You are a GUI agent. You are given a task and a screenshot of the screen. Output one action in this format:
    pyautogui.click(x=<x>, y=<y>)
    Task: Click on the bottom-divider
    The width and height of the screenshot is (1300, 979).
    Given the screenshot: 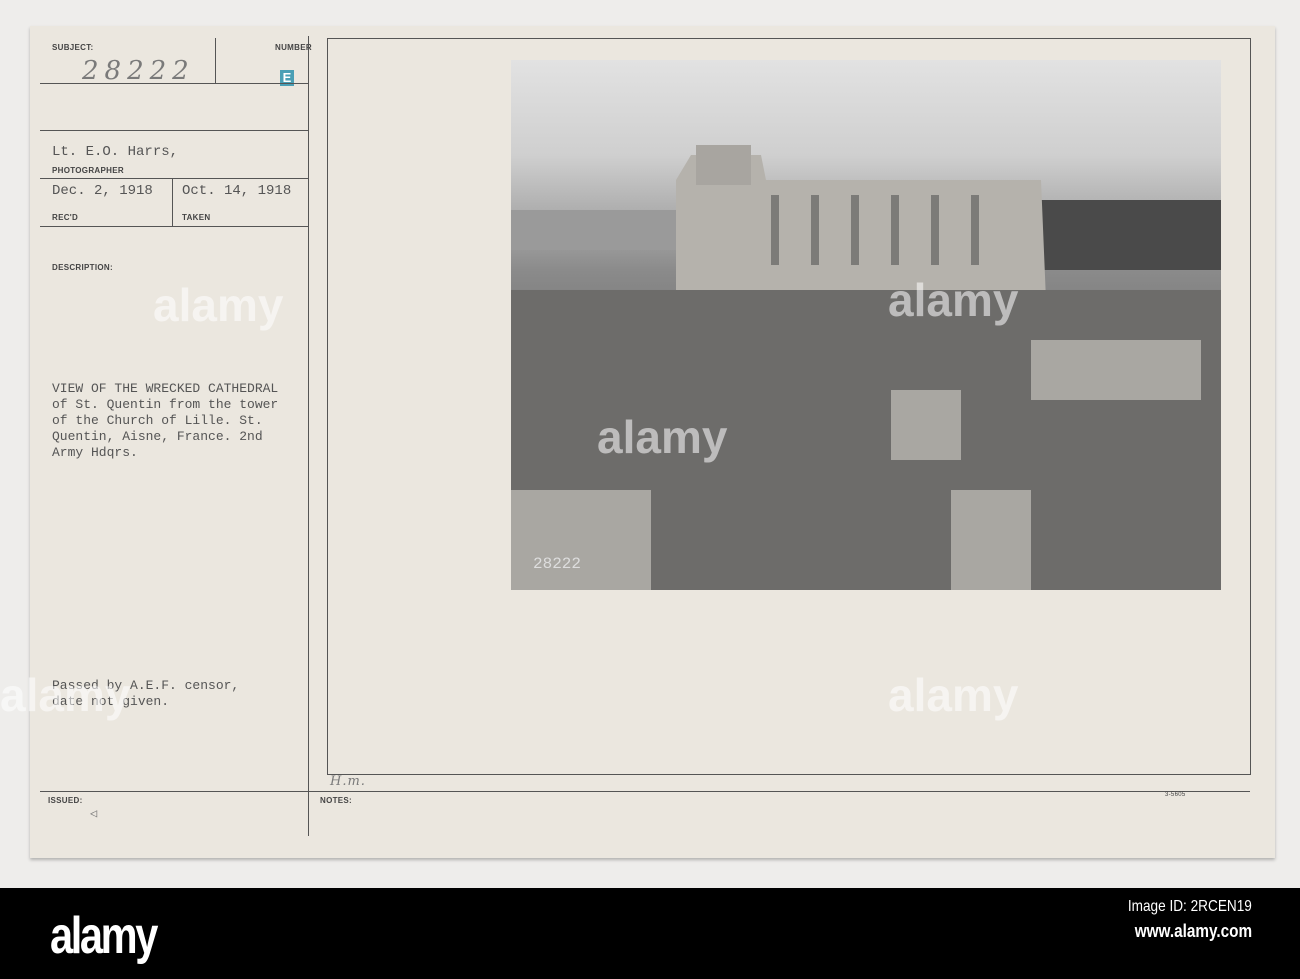 What is the action you would take?
    pyautogui.click(x=645, y=791)
    